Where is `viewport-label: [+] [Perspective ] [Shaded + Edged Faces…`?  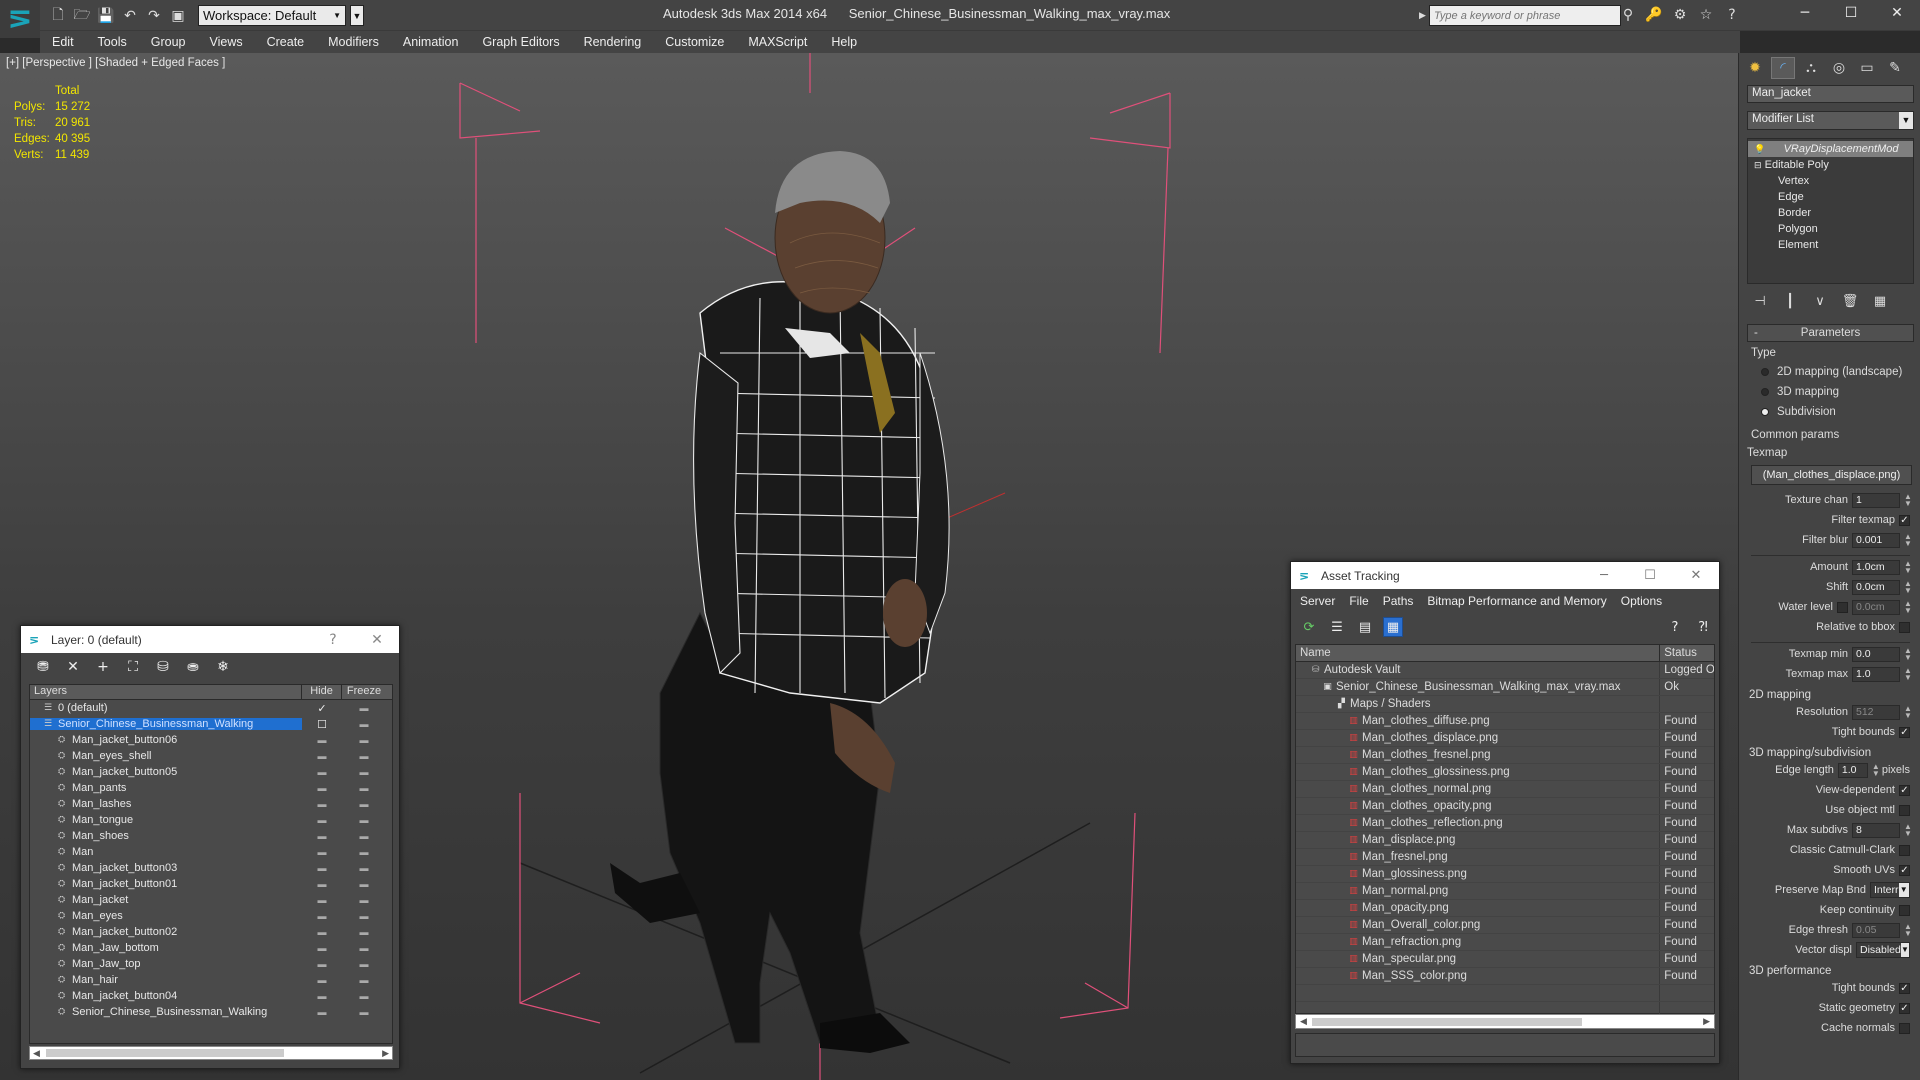
viewport-label: [+] [Perspective ] [Shaded + Edged Faces… is located at coordinates (115, 63).